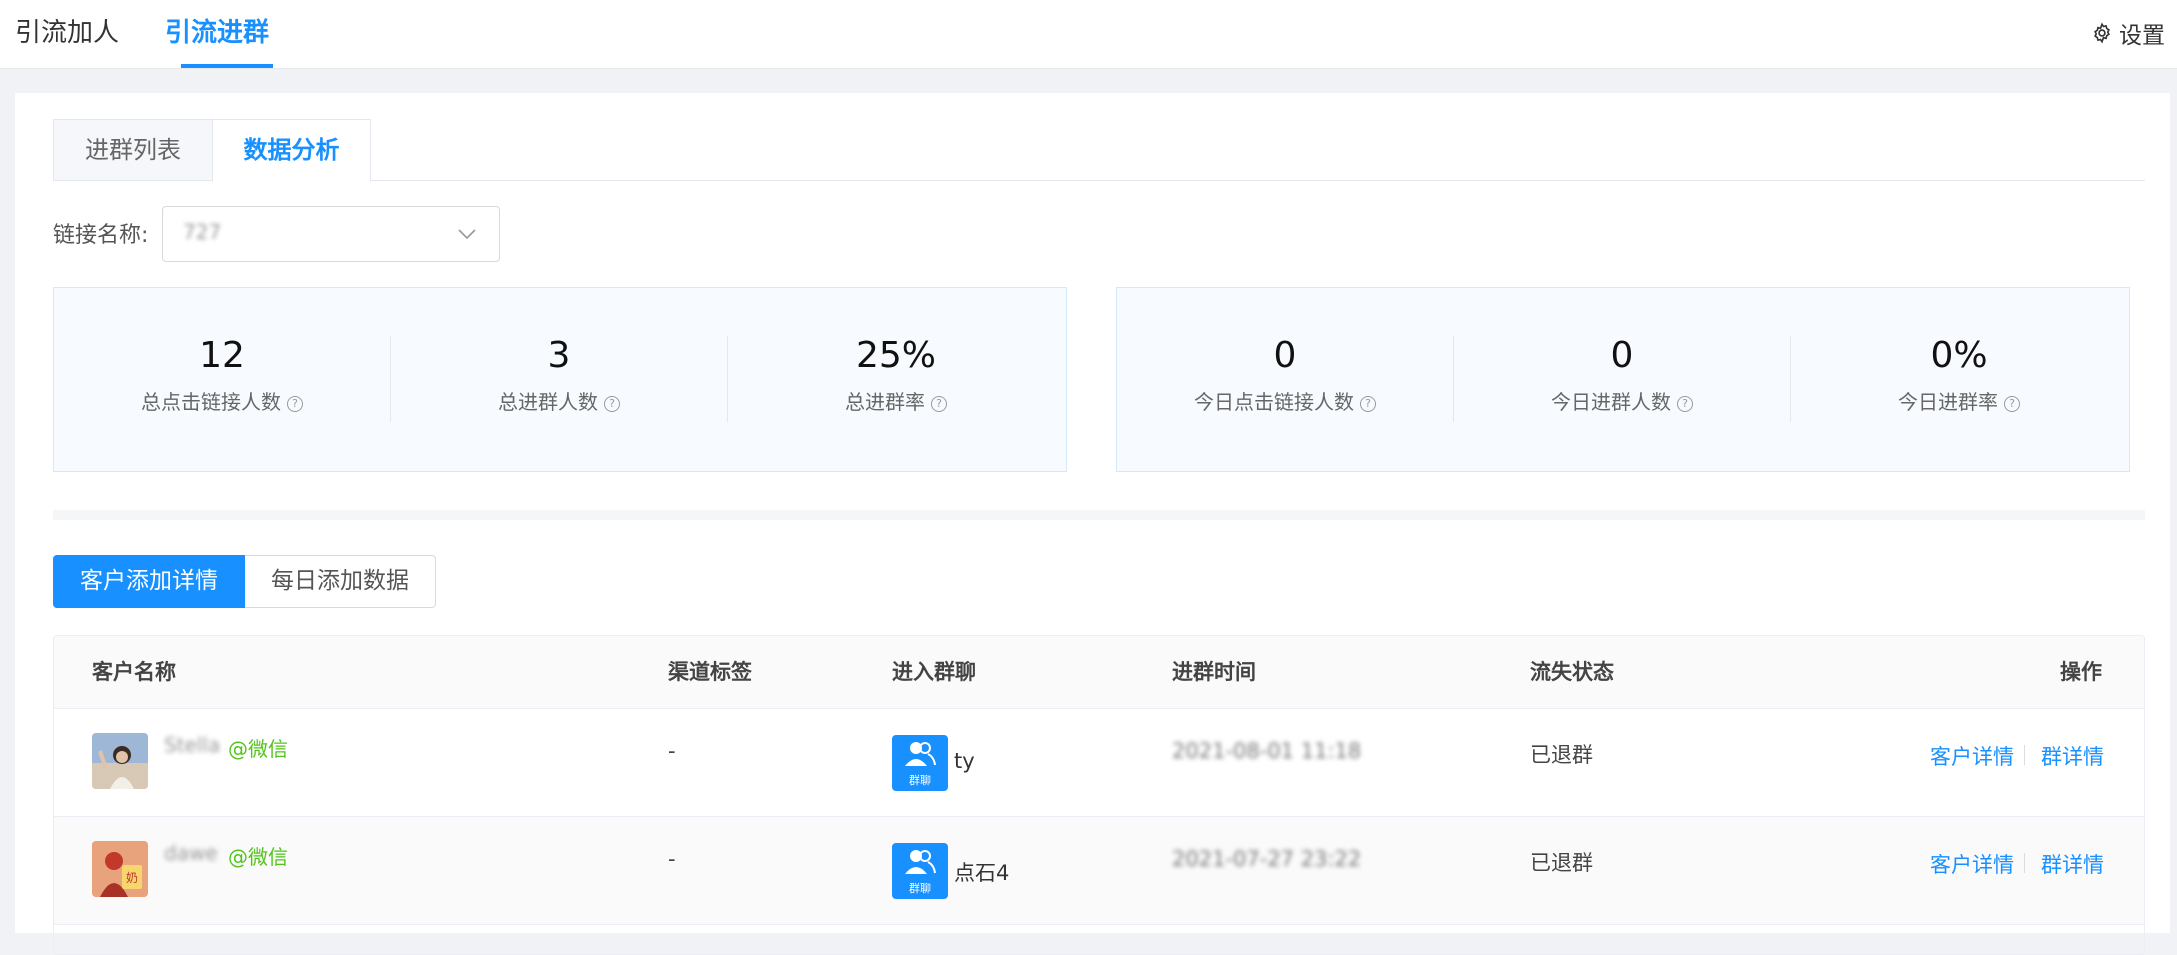 Image resolution: width=2177 pixels, height=955 pixels. I want to click on section-separator, so click(1099, 515).